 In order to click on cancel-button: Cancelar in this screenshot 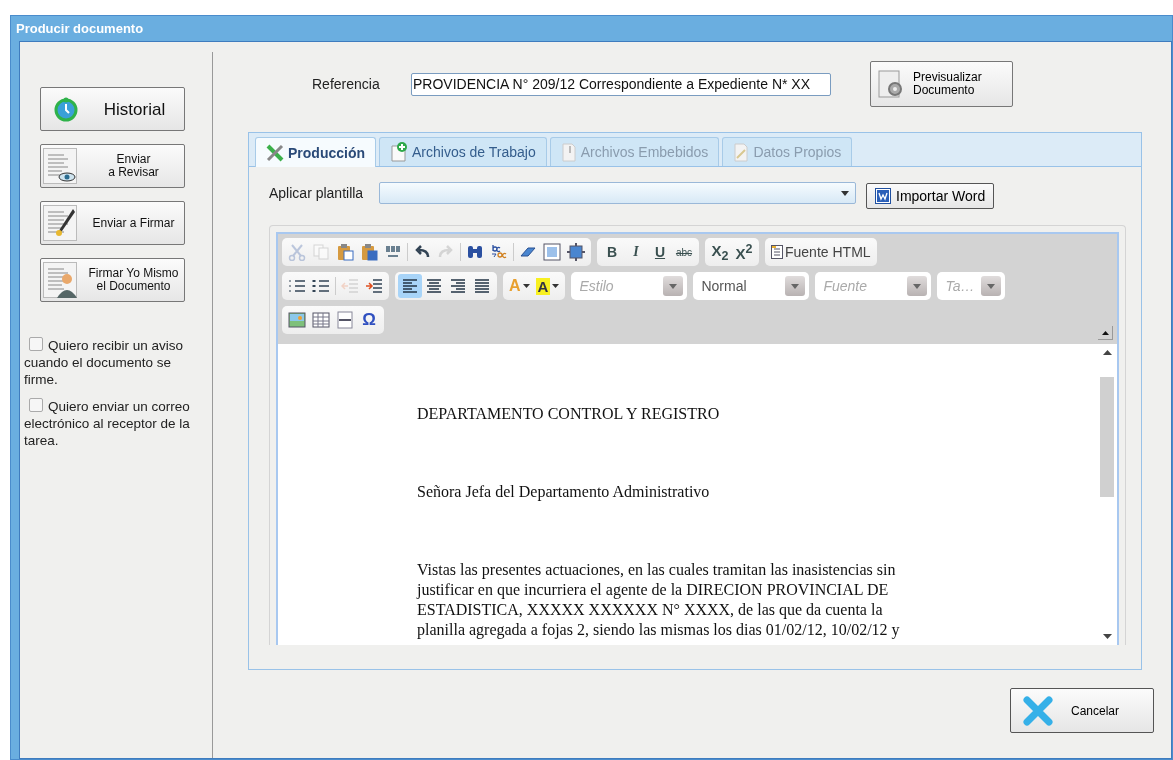, I will do `click(1082, 710)`.